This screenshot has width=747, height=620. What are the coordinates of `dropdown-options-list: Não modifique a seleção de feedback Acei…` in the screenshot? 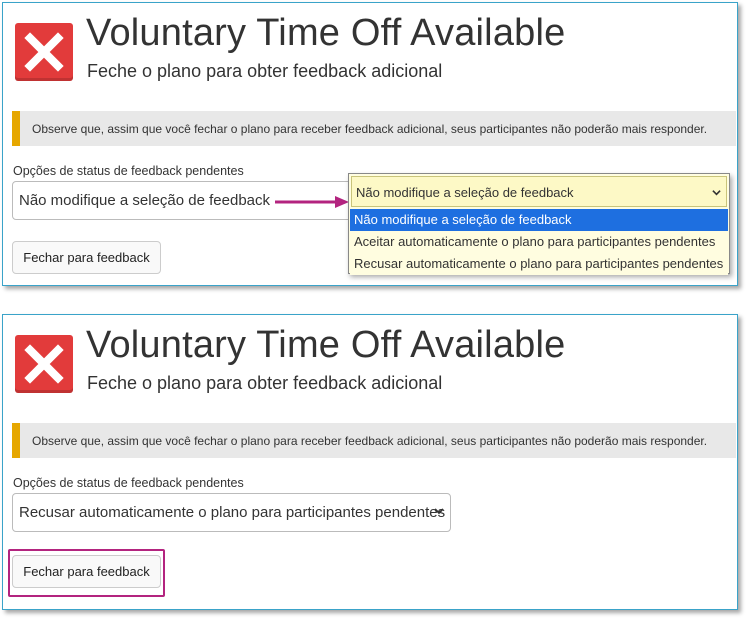 It's located at (539, 242).